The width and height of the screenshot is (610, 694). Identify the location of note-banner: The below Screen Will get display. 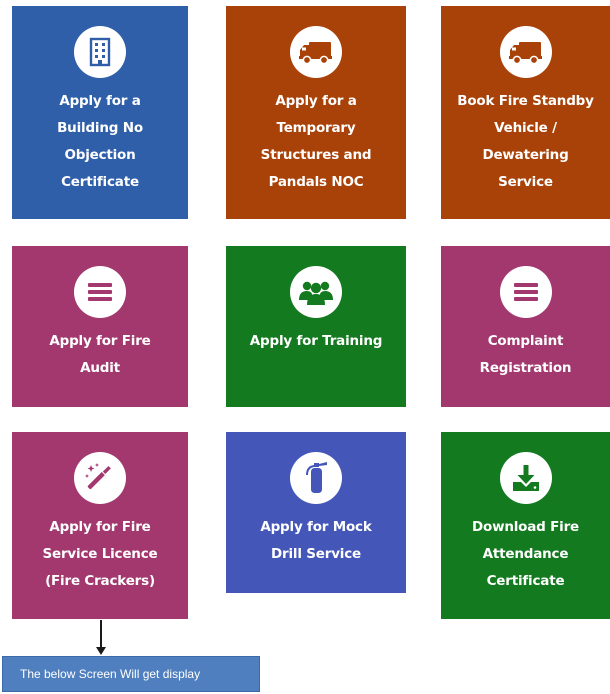
(131, 674).